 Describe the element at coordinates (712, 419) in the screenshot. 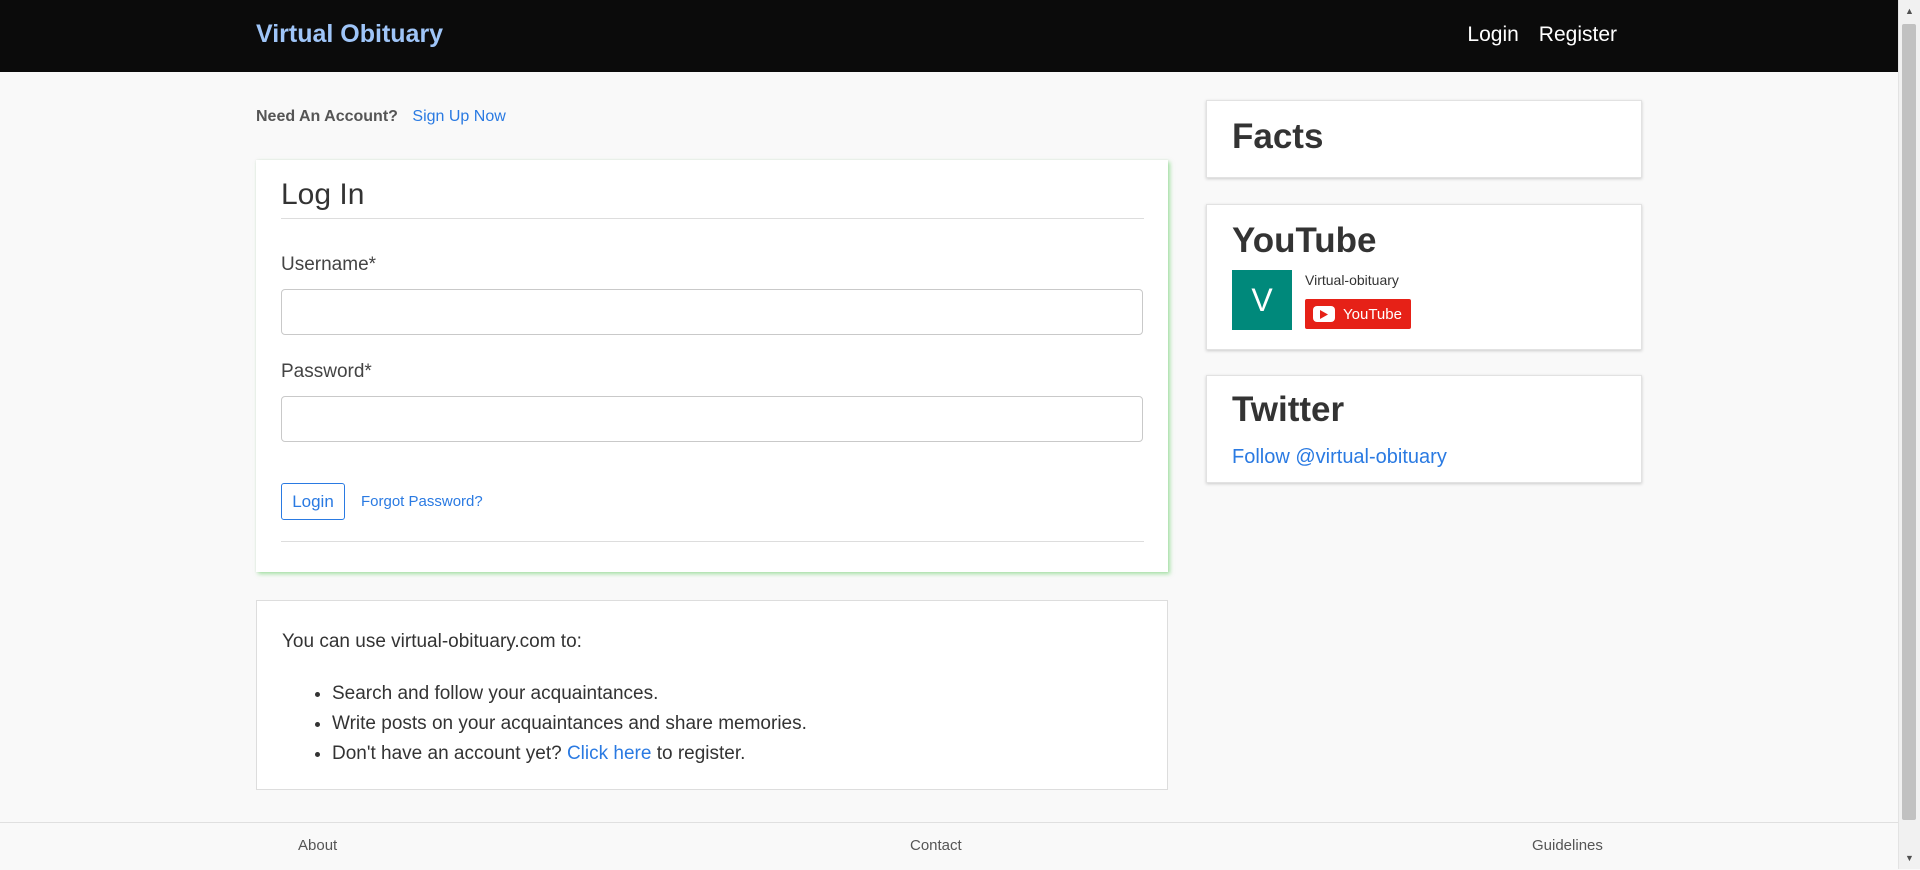

I see `password-input` at that location.